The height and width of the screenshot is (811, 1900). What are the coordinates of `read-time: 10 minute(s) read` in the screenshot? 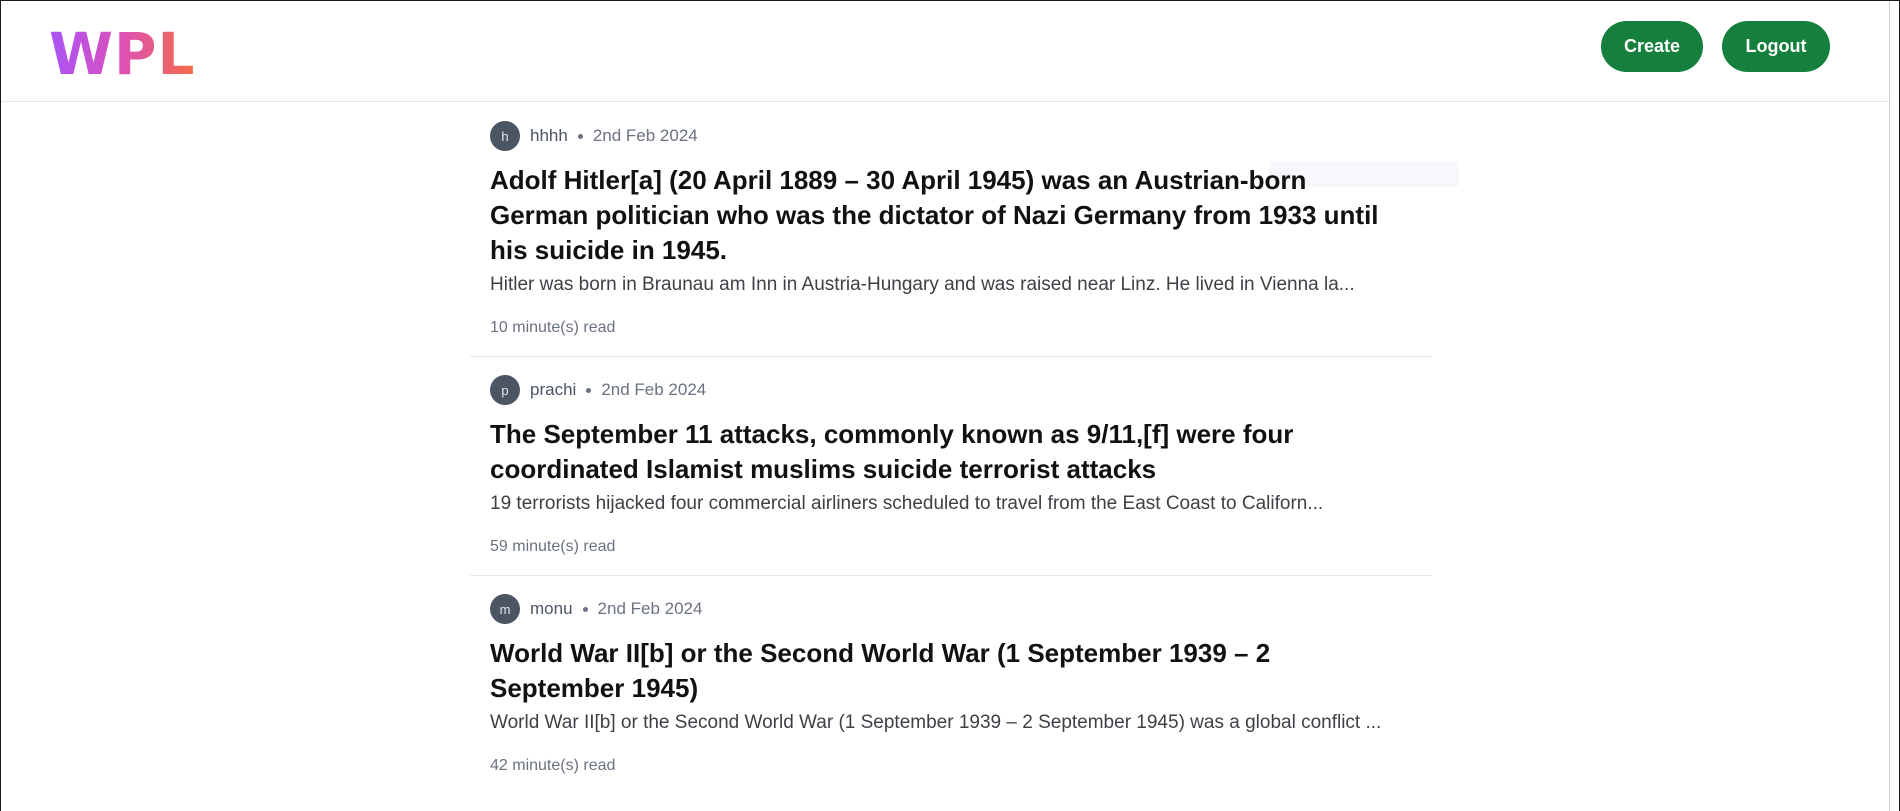 It's located at (553, 327).